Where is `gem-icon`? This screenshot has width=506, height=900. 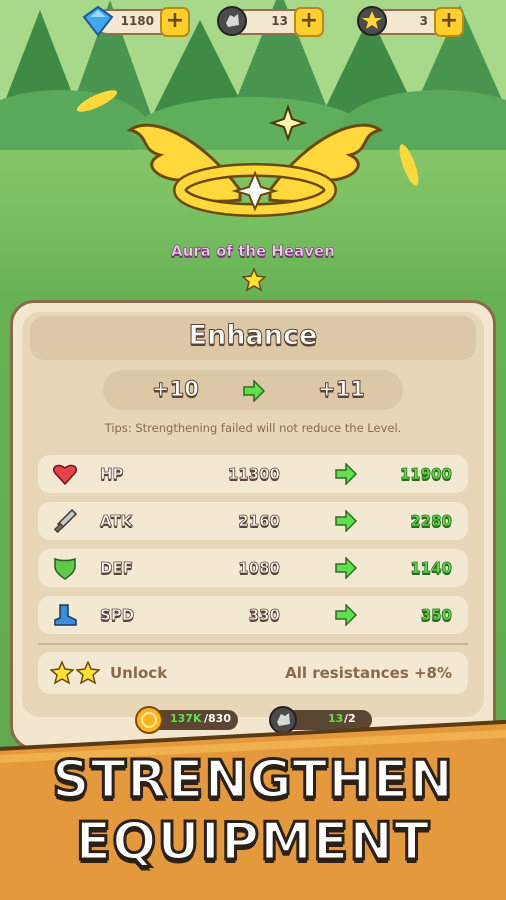
gem-icon is located at coordinates (98, 21).